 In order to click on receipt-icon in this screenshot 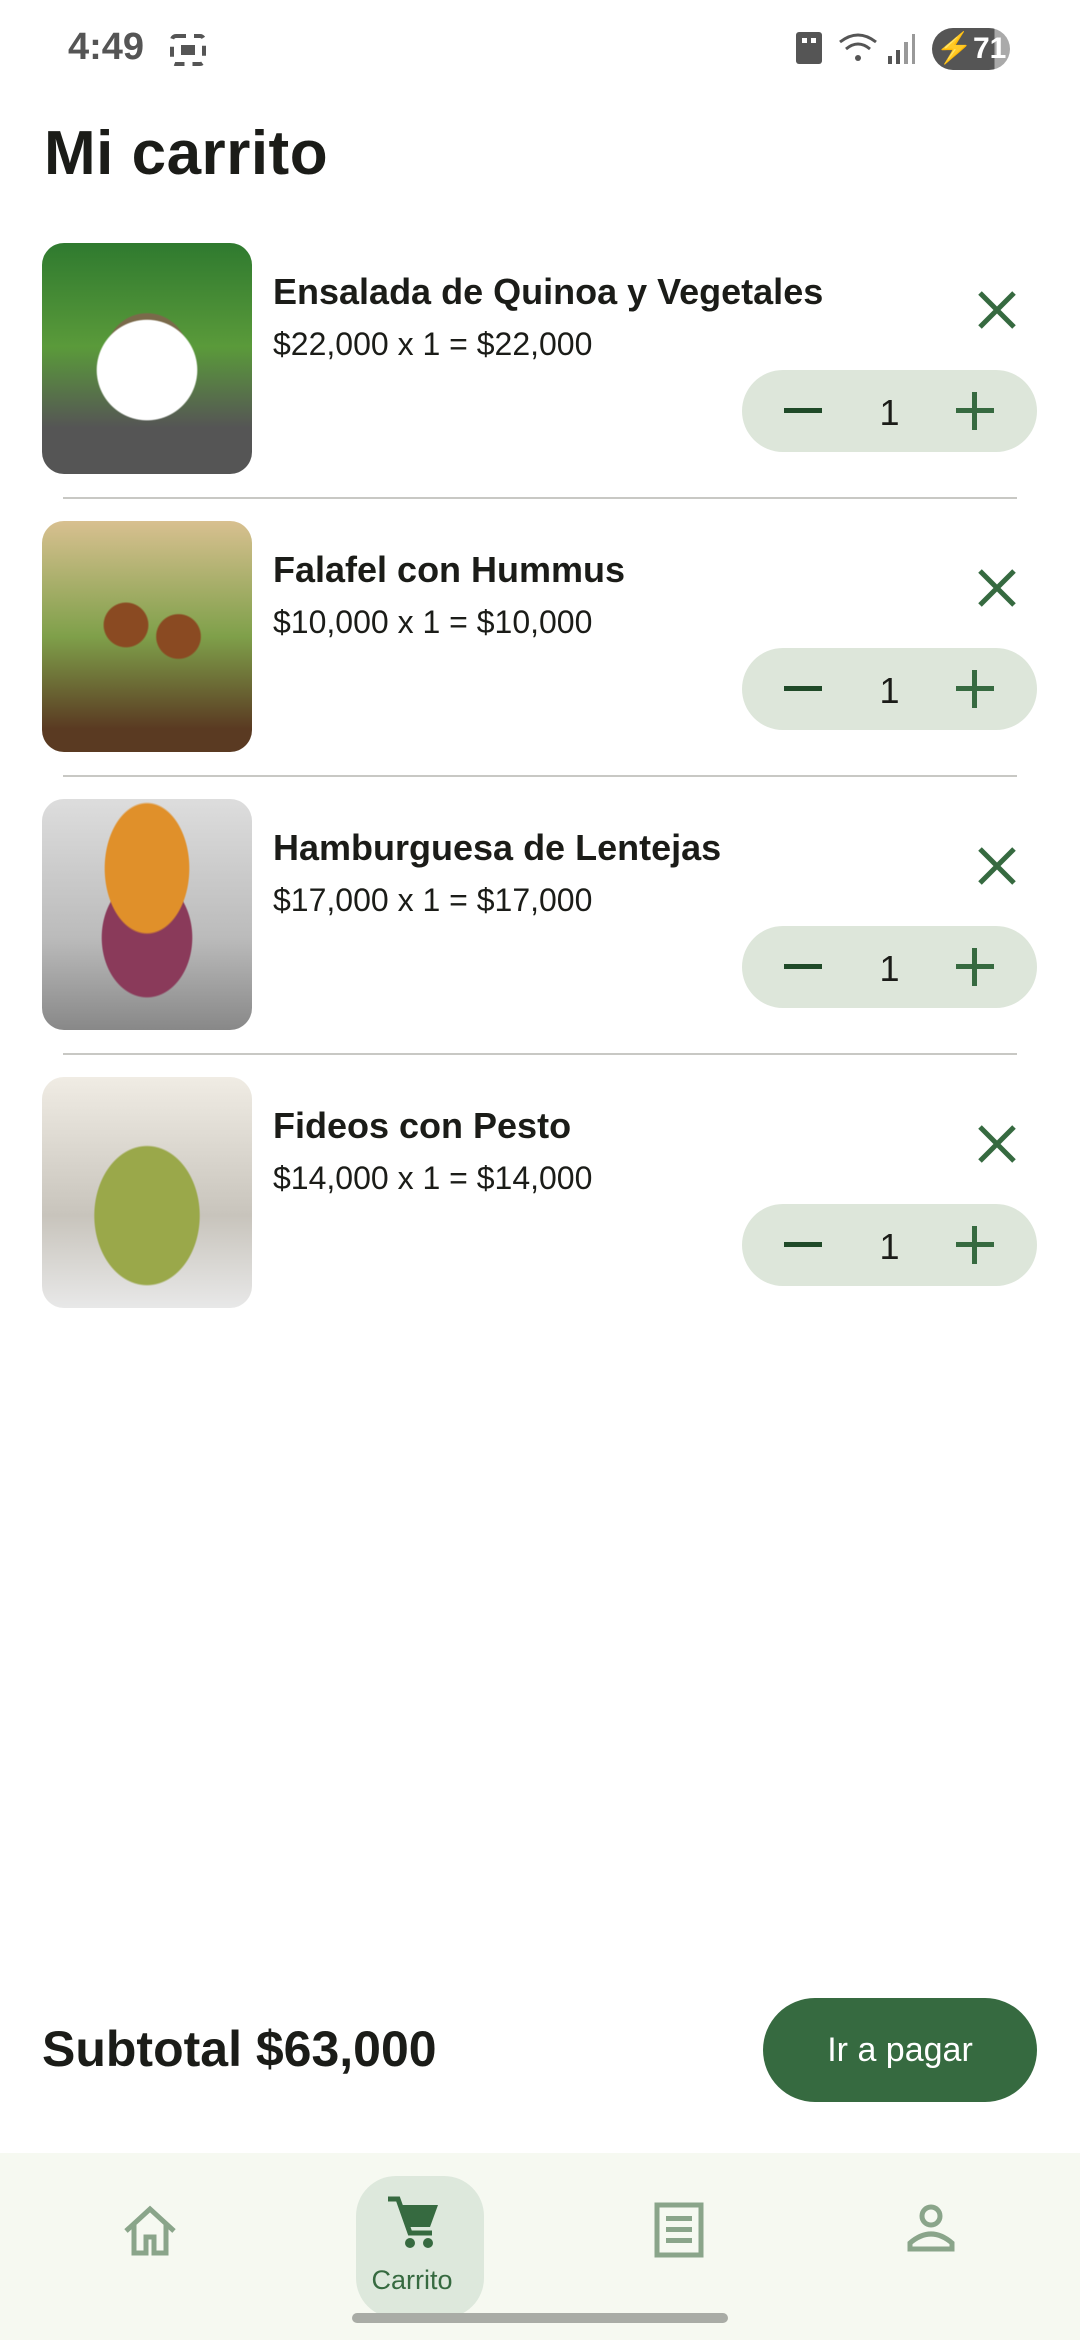, I will do `click(679, 2230)`.